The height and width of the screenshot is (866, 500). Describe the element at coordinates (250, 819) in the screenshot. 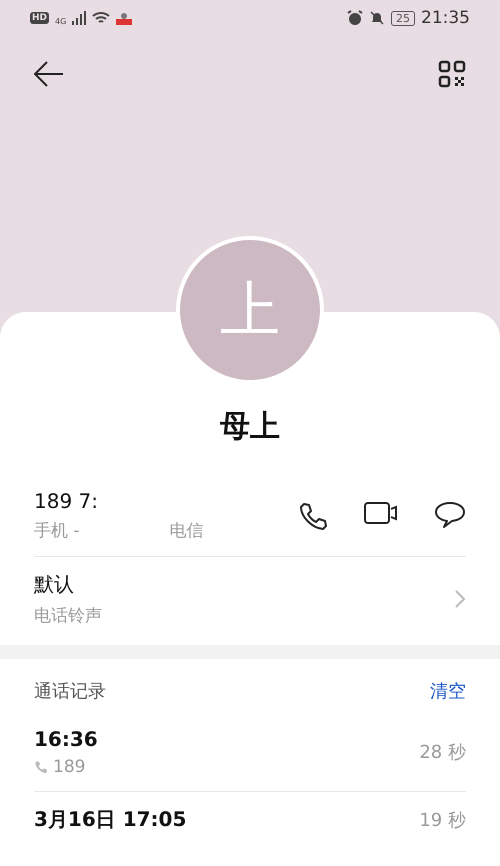

I see `call-log-entry: 3月16日 17:05 19 秒` at that location.